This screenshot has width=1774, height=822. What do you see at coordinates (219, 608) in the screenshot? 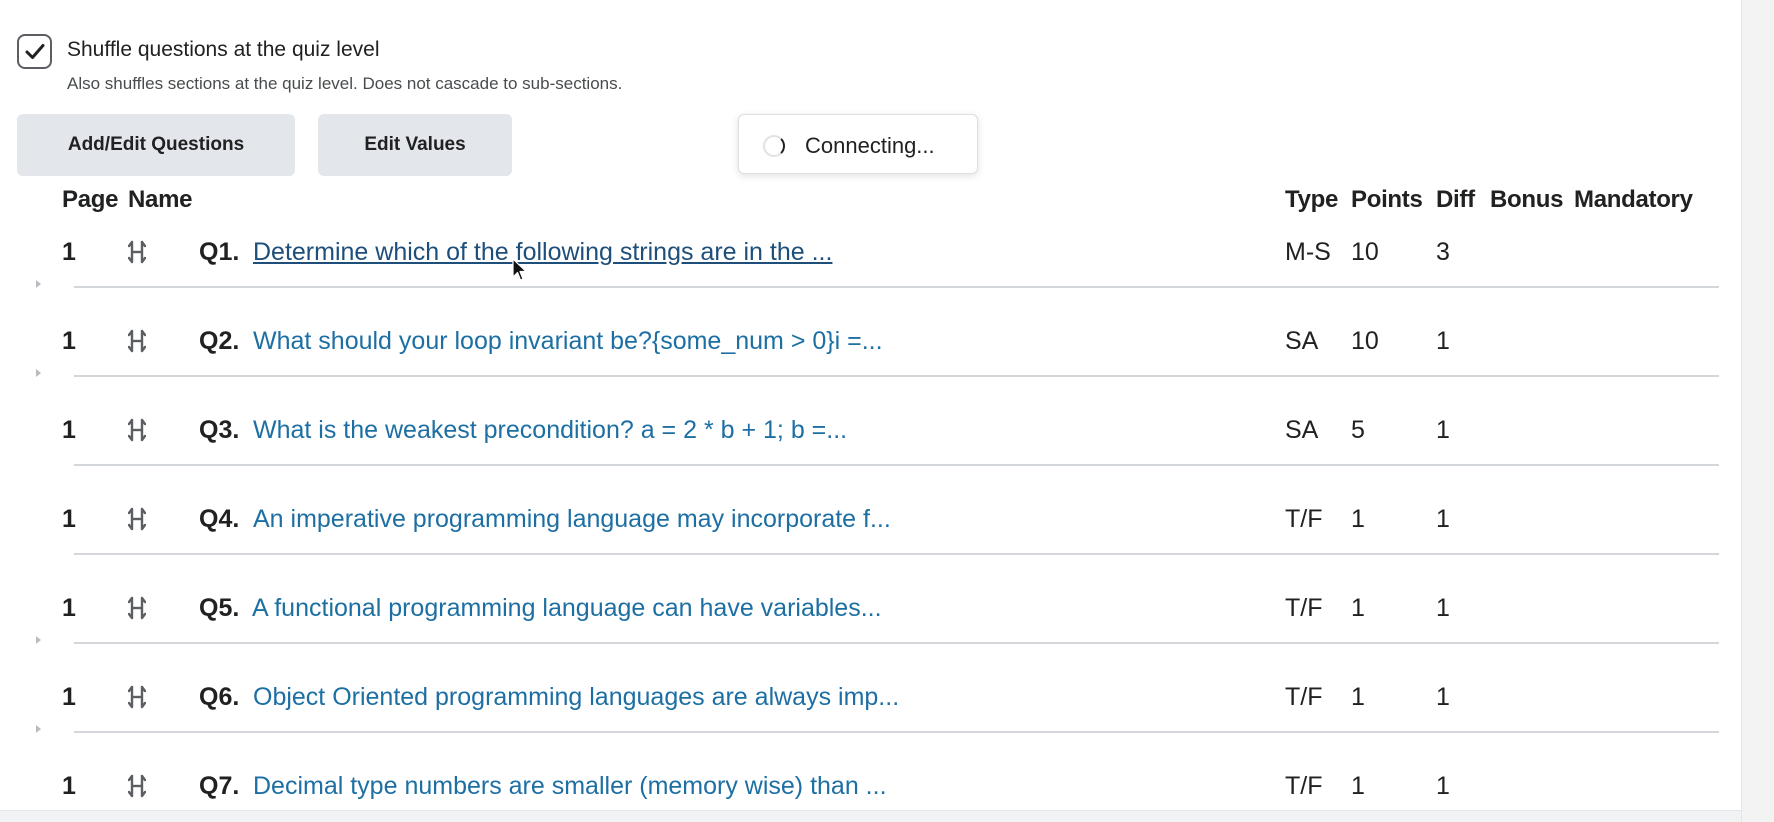
I see `row-question-number: Q5.` at bounding box center [219, 608].